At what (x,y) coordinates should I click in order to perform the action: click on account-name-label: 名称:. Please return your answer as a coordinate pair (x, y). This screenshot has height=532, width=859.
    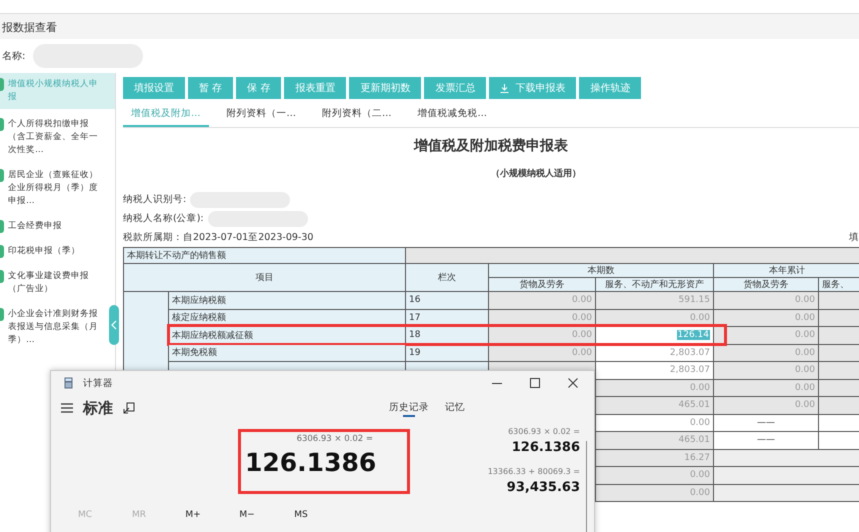
    Looking at the image, I should click on (14, 56).